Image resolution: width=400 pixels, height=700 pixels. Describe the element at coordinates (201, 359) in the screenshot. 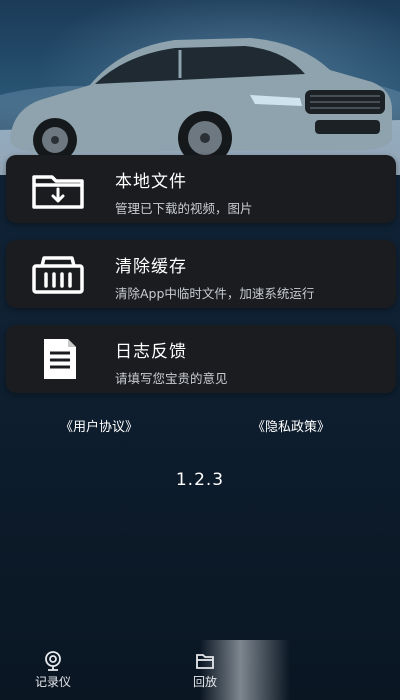

I see `menu-item-log-feedback: 日志反馈 请填写您宝贵的意见` at that location.